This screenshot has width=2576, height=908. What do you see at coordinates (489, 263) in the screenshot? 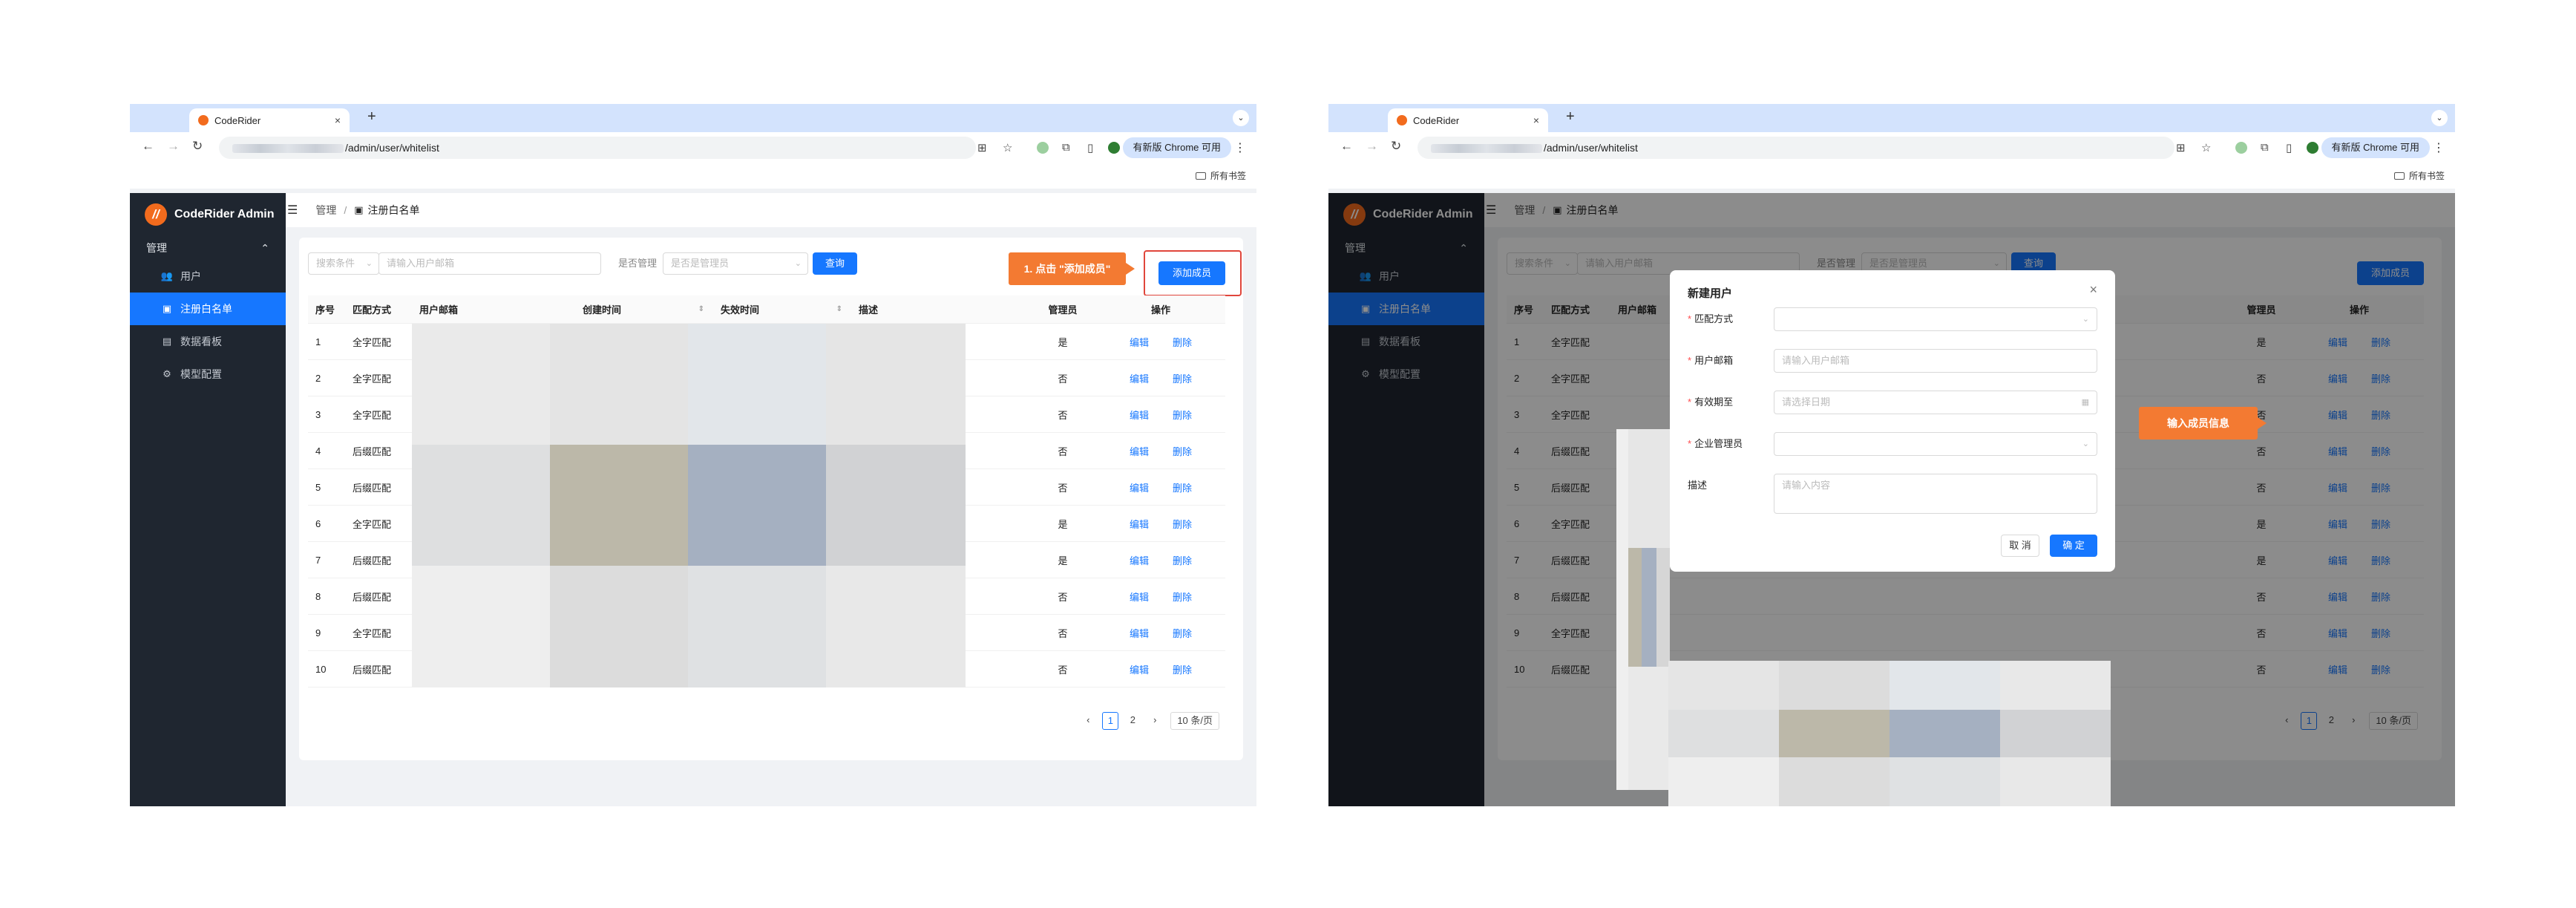
I see `email-search-input: 请输入用户邮箱` at bounding box center [489, 263].